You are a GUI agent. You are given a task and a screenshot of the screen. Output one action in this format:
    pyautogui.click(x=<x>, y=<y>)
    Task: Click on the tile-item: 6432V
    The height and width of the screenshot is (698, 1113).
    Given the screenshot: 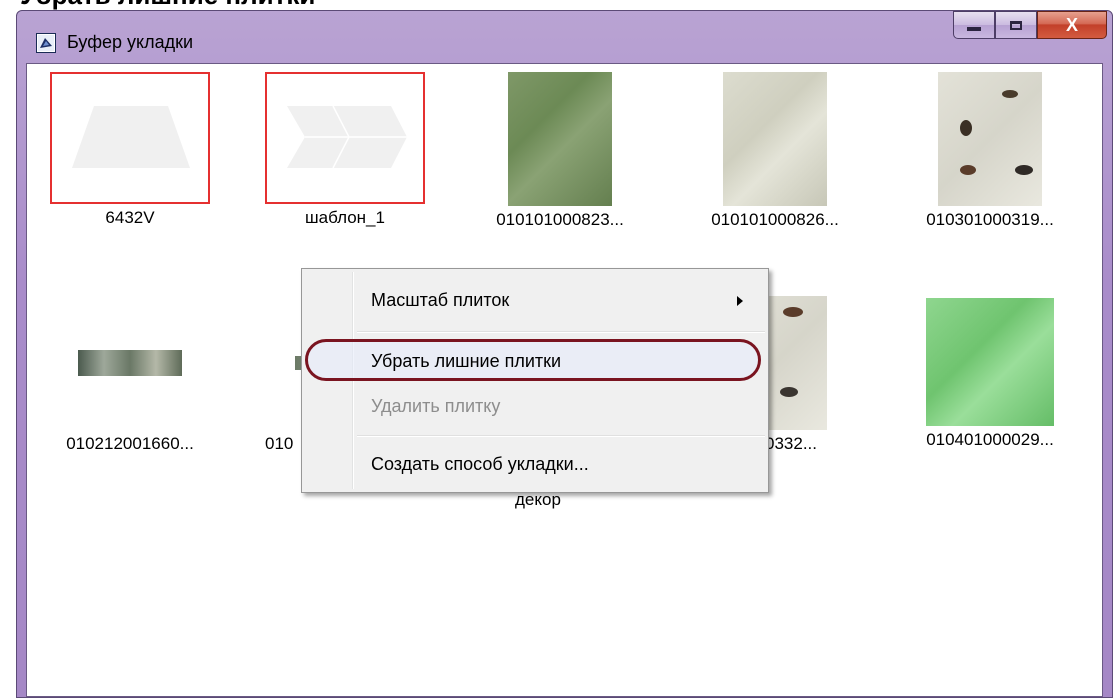 What is the action you would take?
    pyautogui.click(x=130, y=150)
    